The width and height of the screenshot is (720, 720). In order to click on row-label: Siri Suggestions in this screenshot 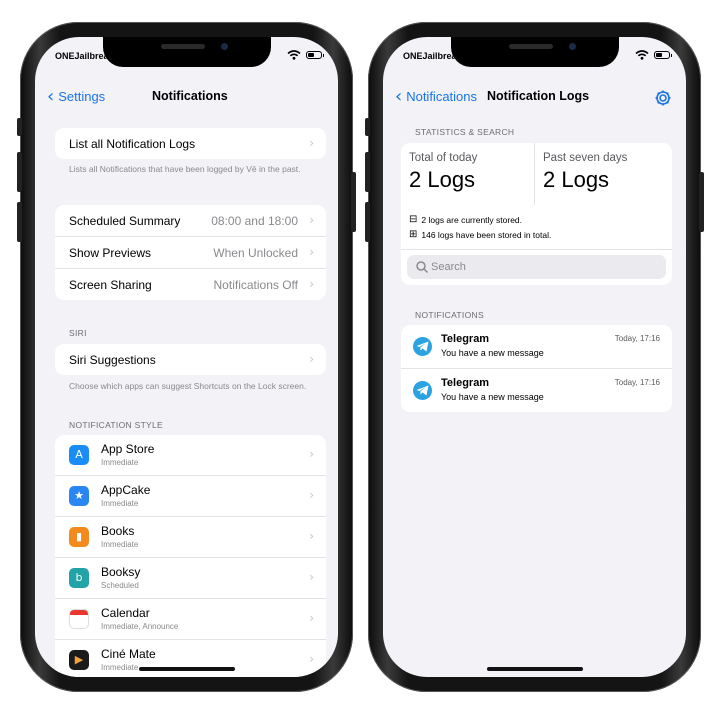, I will do `click(112, 360)`.